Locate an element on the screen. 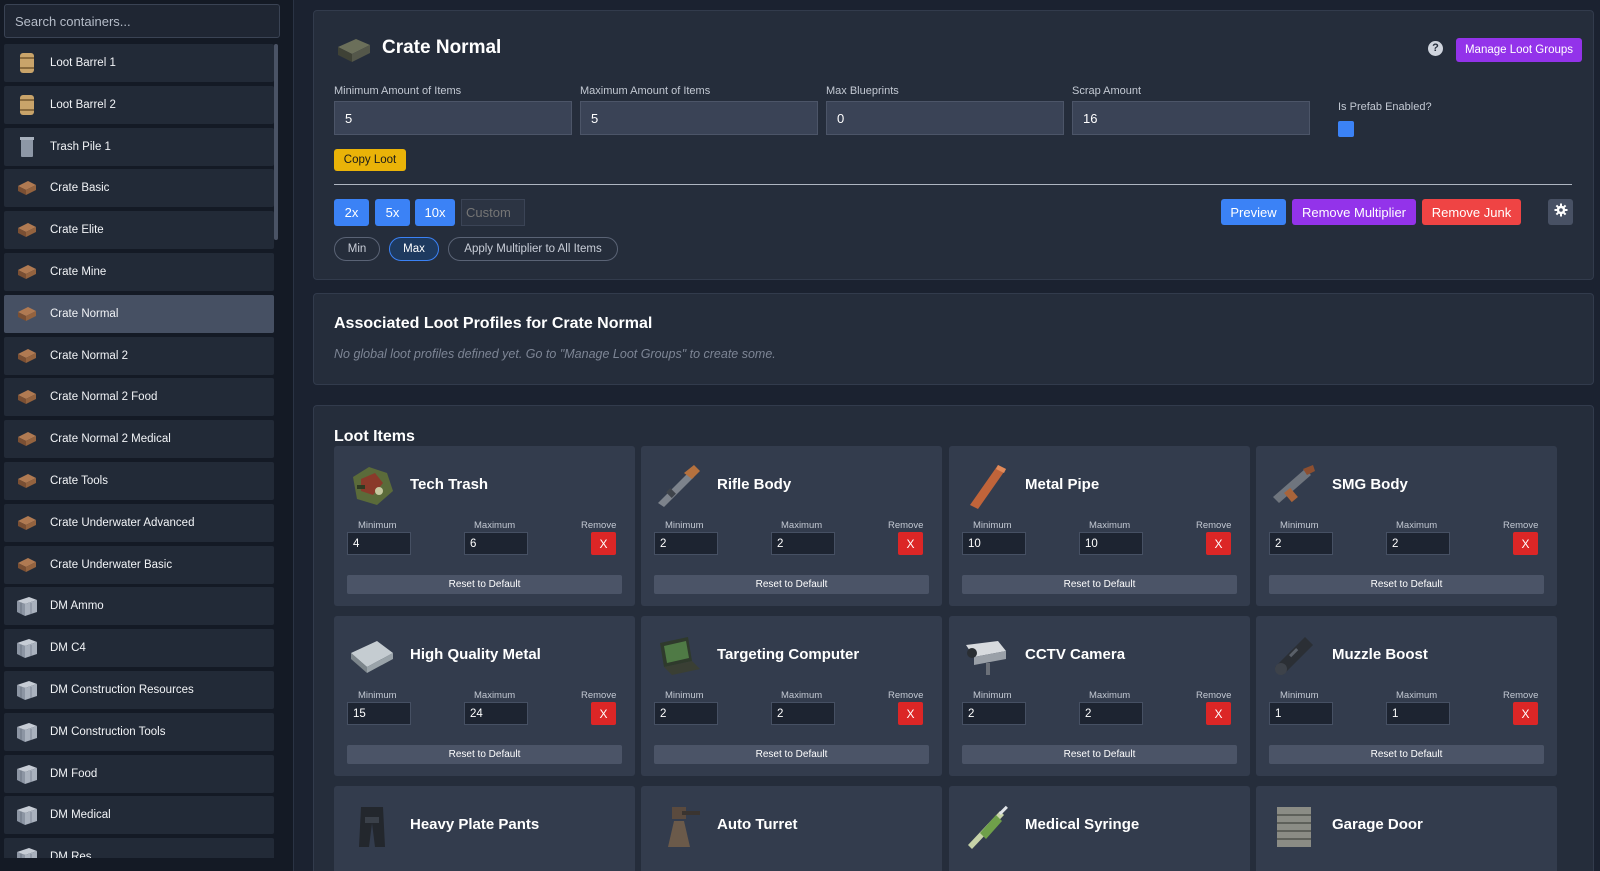 This screenshot has width=1600, height=871. sidebar-scrollbar is located at coordinates (276, 142).